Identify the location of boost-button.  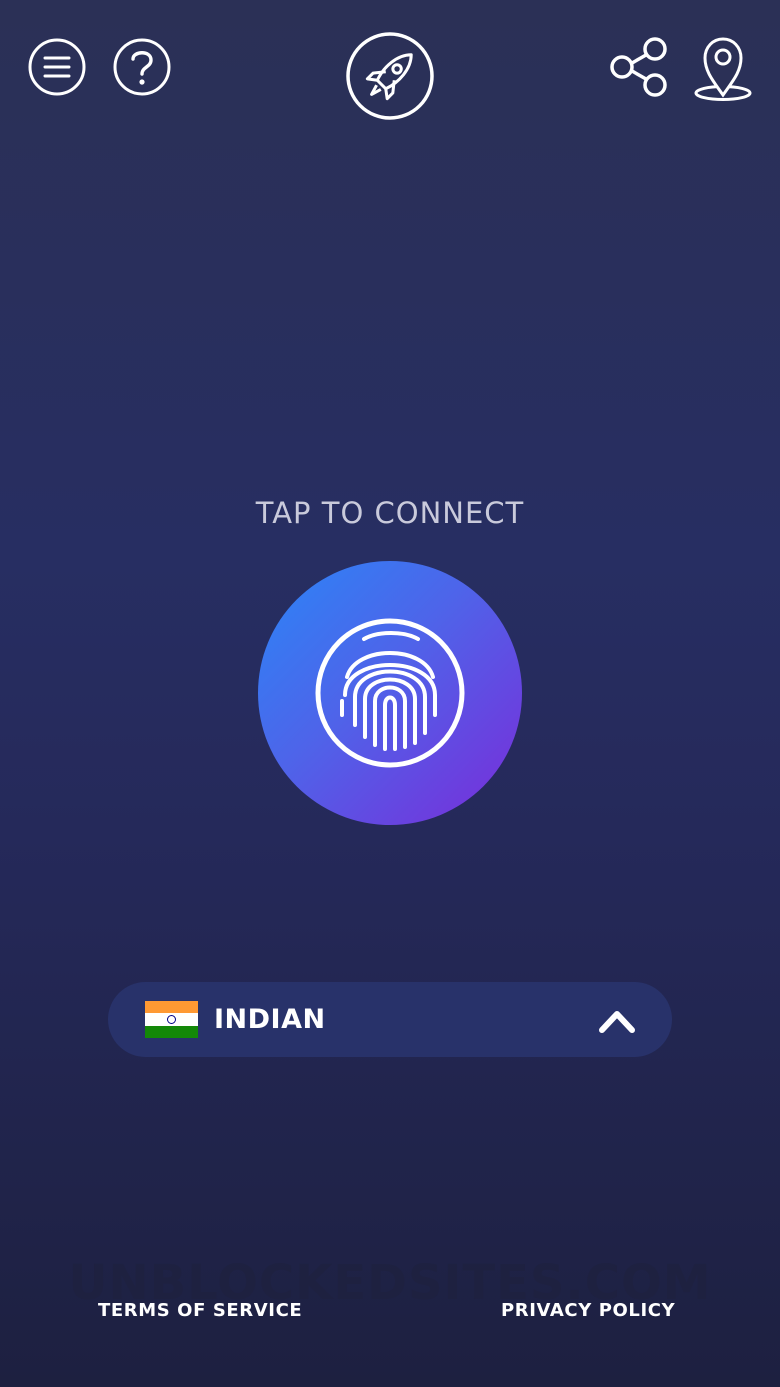
(390, 76).